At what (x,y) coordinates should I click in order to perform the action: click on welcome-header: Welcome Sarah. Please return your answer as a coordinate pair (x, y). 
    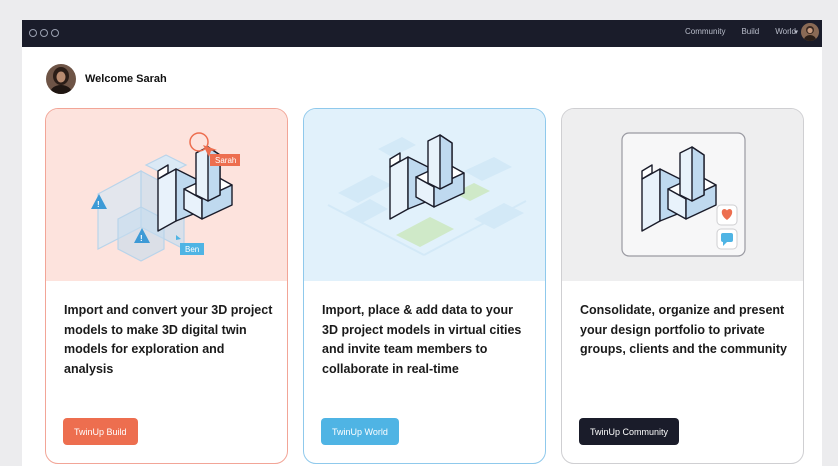
    Looking at the image, I should click on (106, 79).